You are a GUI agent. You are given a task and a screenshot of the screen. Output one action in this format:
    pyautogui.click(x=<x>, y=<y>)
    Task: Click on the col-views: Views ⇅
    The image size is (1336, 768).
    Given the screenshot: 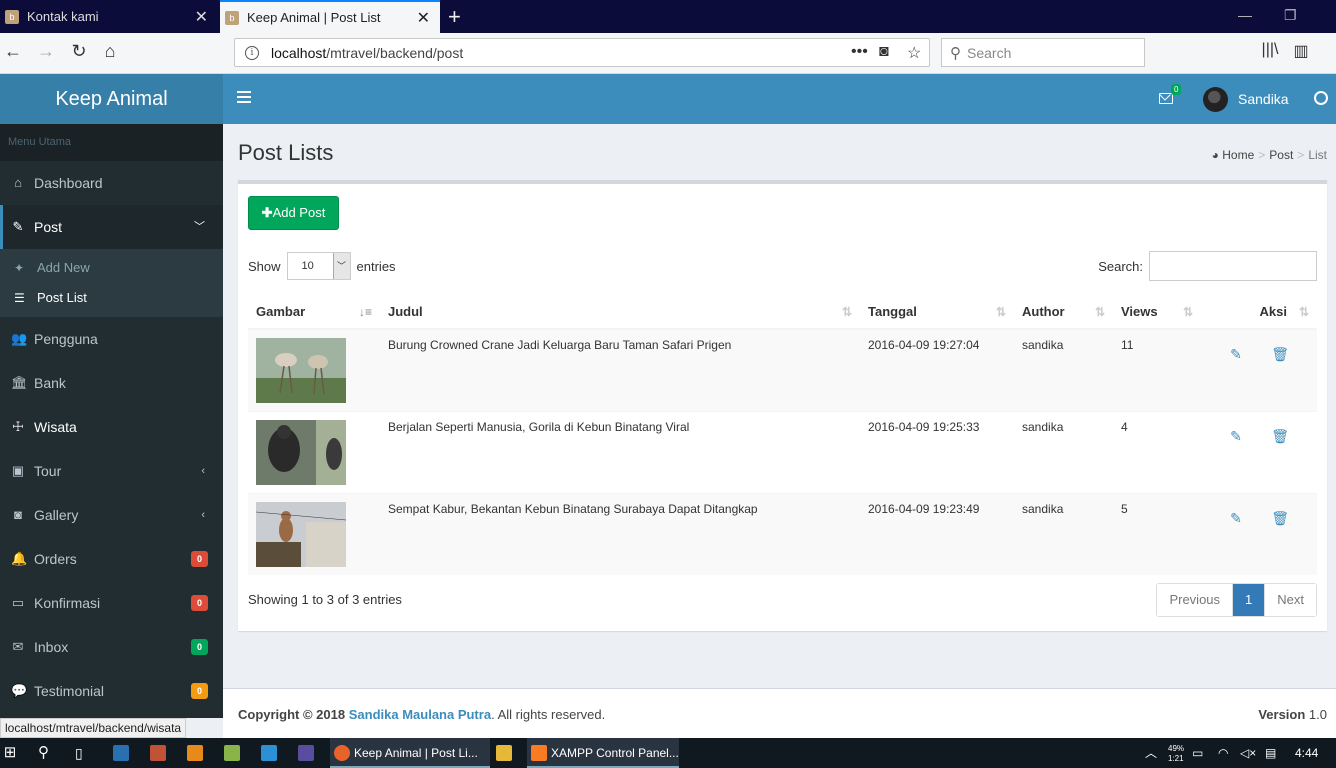 What is the action you would take?
    pyautogui.click(x=1157, y=312)
    